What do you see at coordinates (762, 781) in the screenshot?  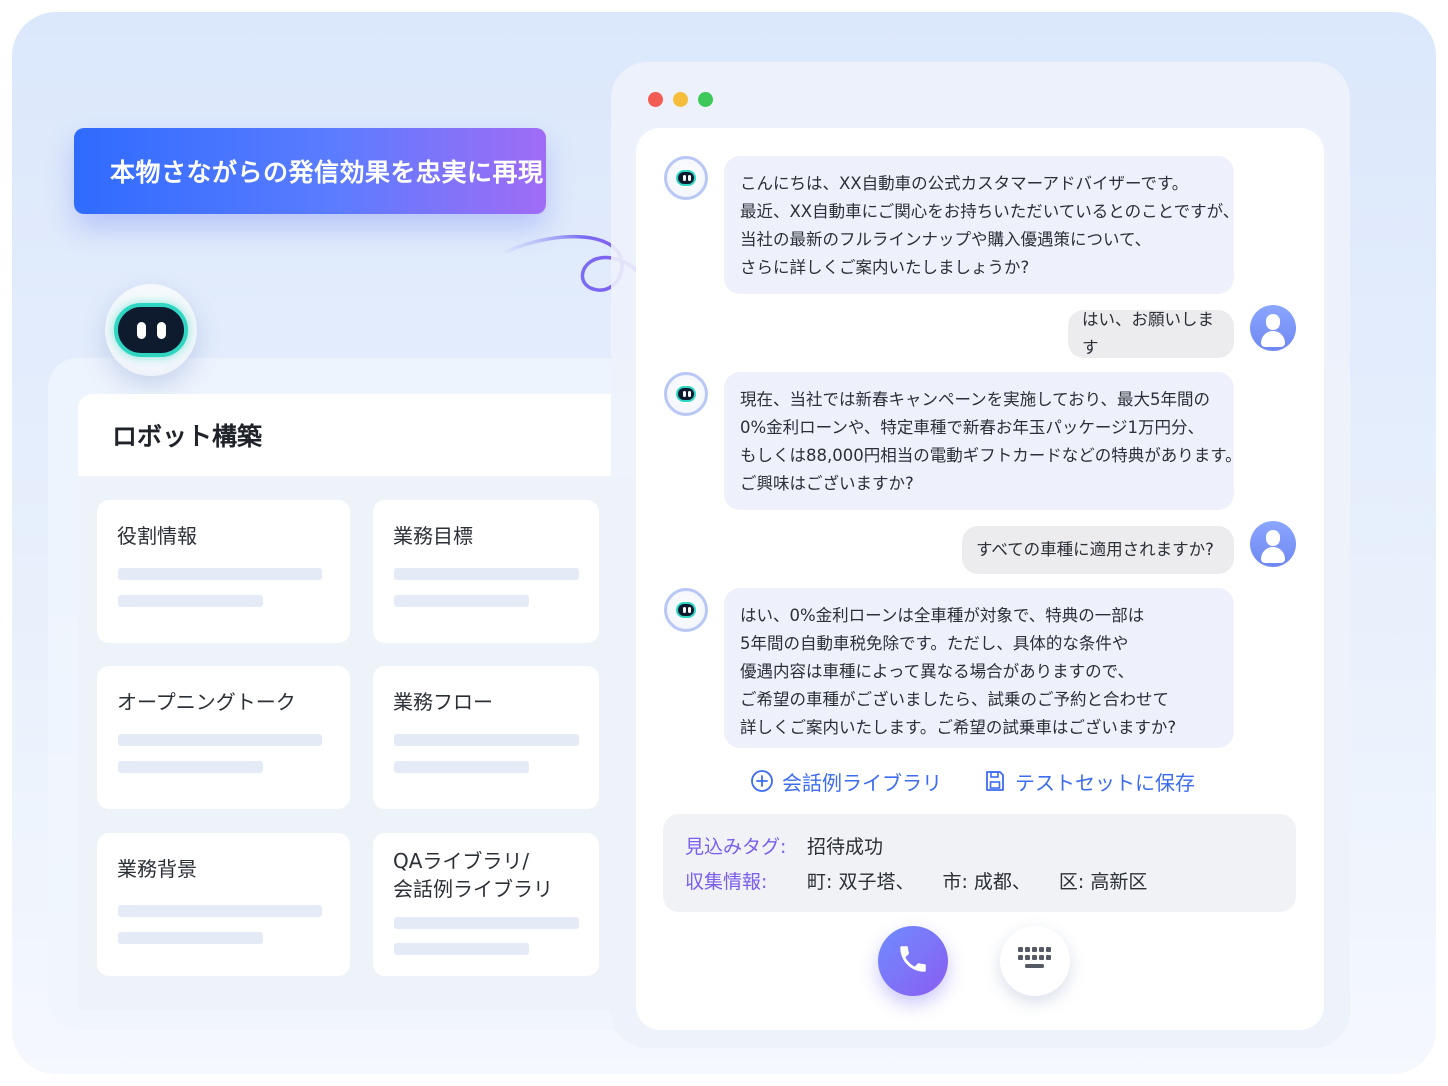 I see `plus-circle-icon` at bounding box center [762, 781].